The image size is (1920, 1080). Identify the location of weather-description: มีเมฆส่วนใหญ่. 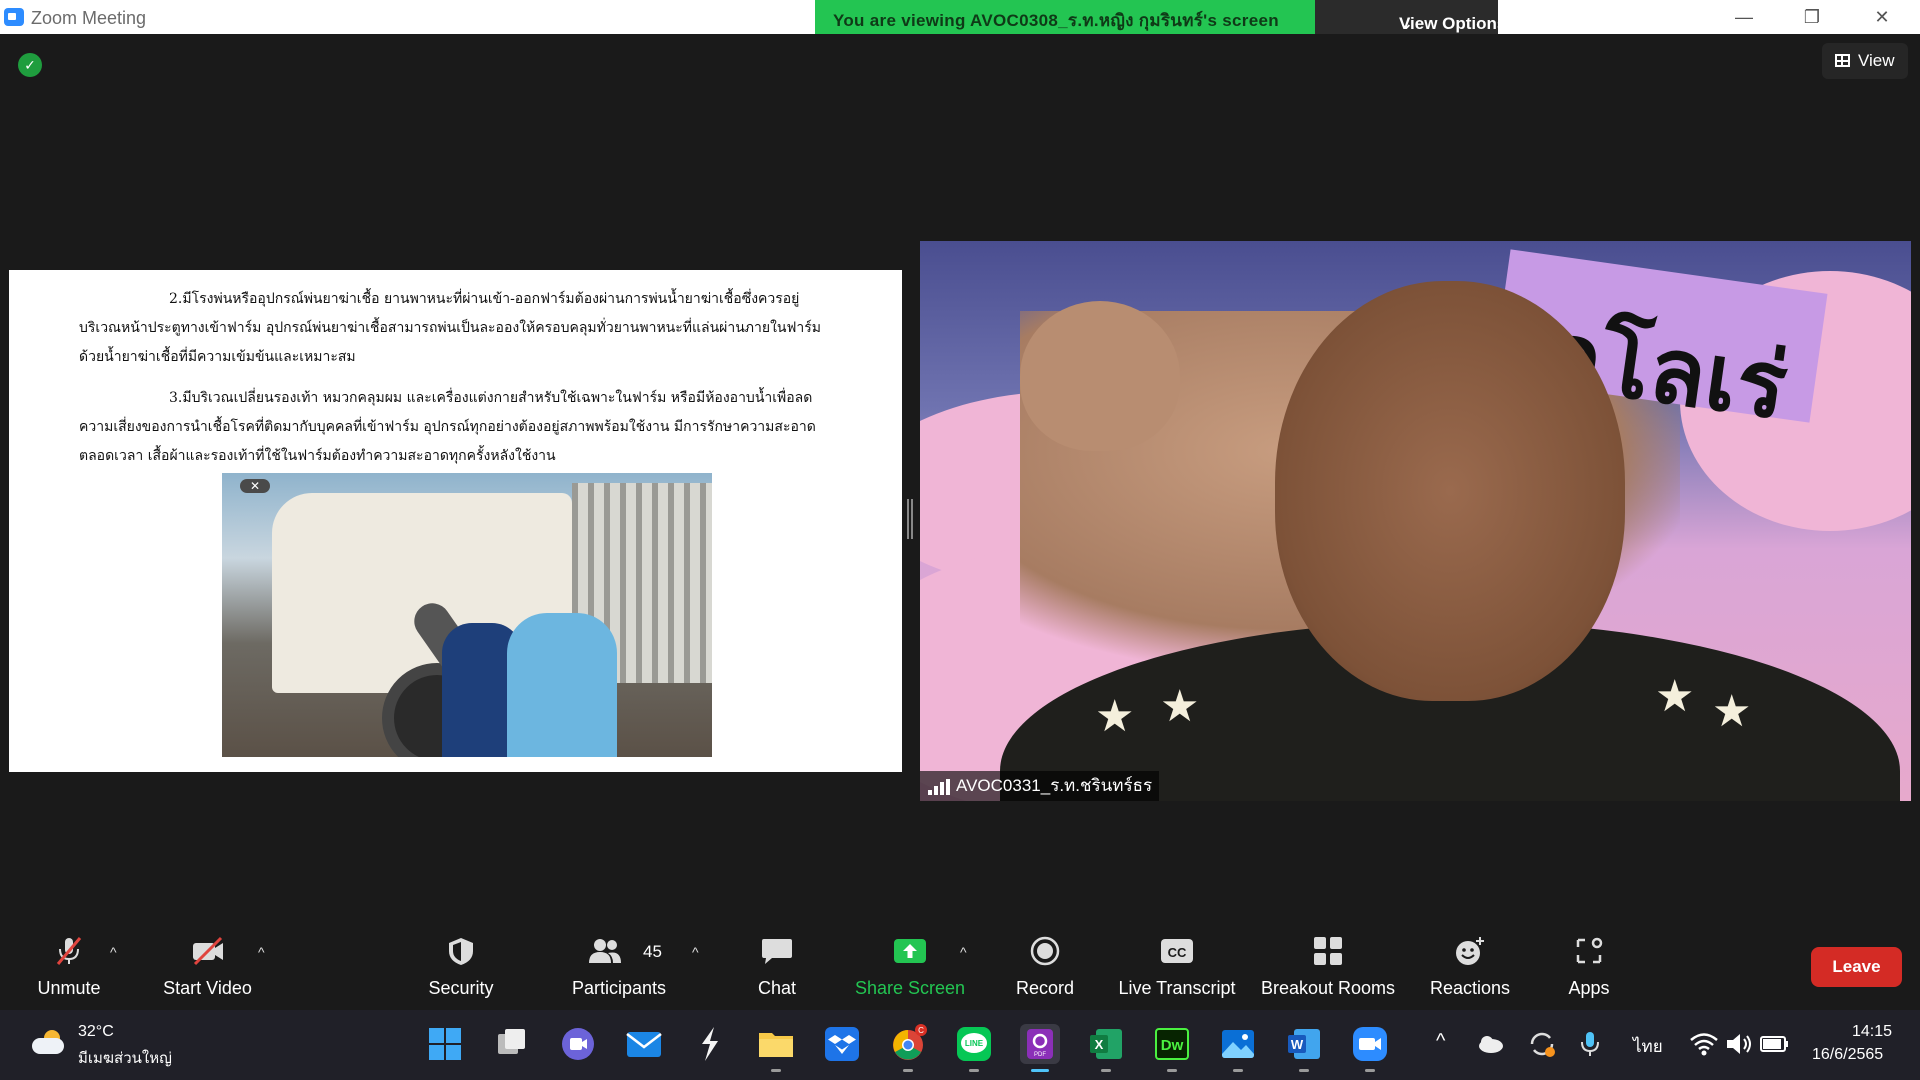
(125, 1058).